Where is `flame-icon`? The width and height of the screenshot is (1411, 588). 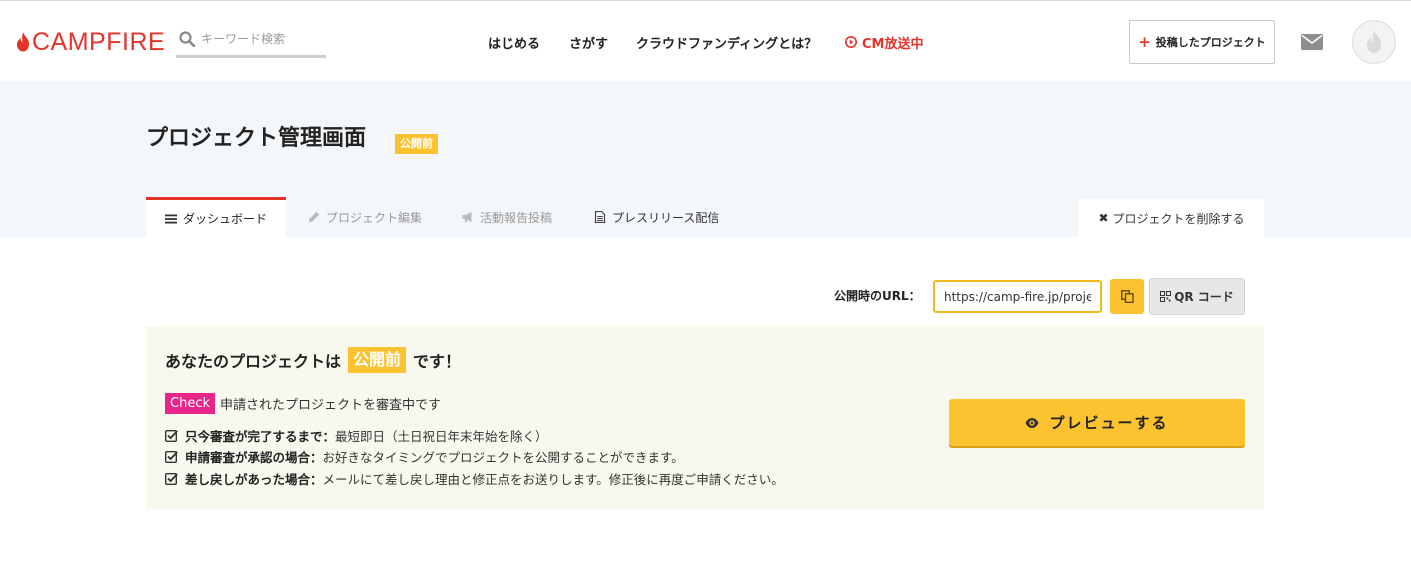
flame-icon is located at coordinates (1374, 41).